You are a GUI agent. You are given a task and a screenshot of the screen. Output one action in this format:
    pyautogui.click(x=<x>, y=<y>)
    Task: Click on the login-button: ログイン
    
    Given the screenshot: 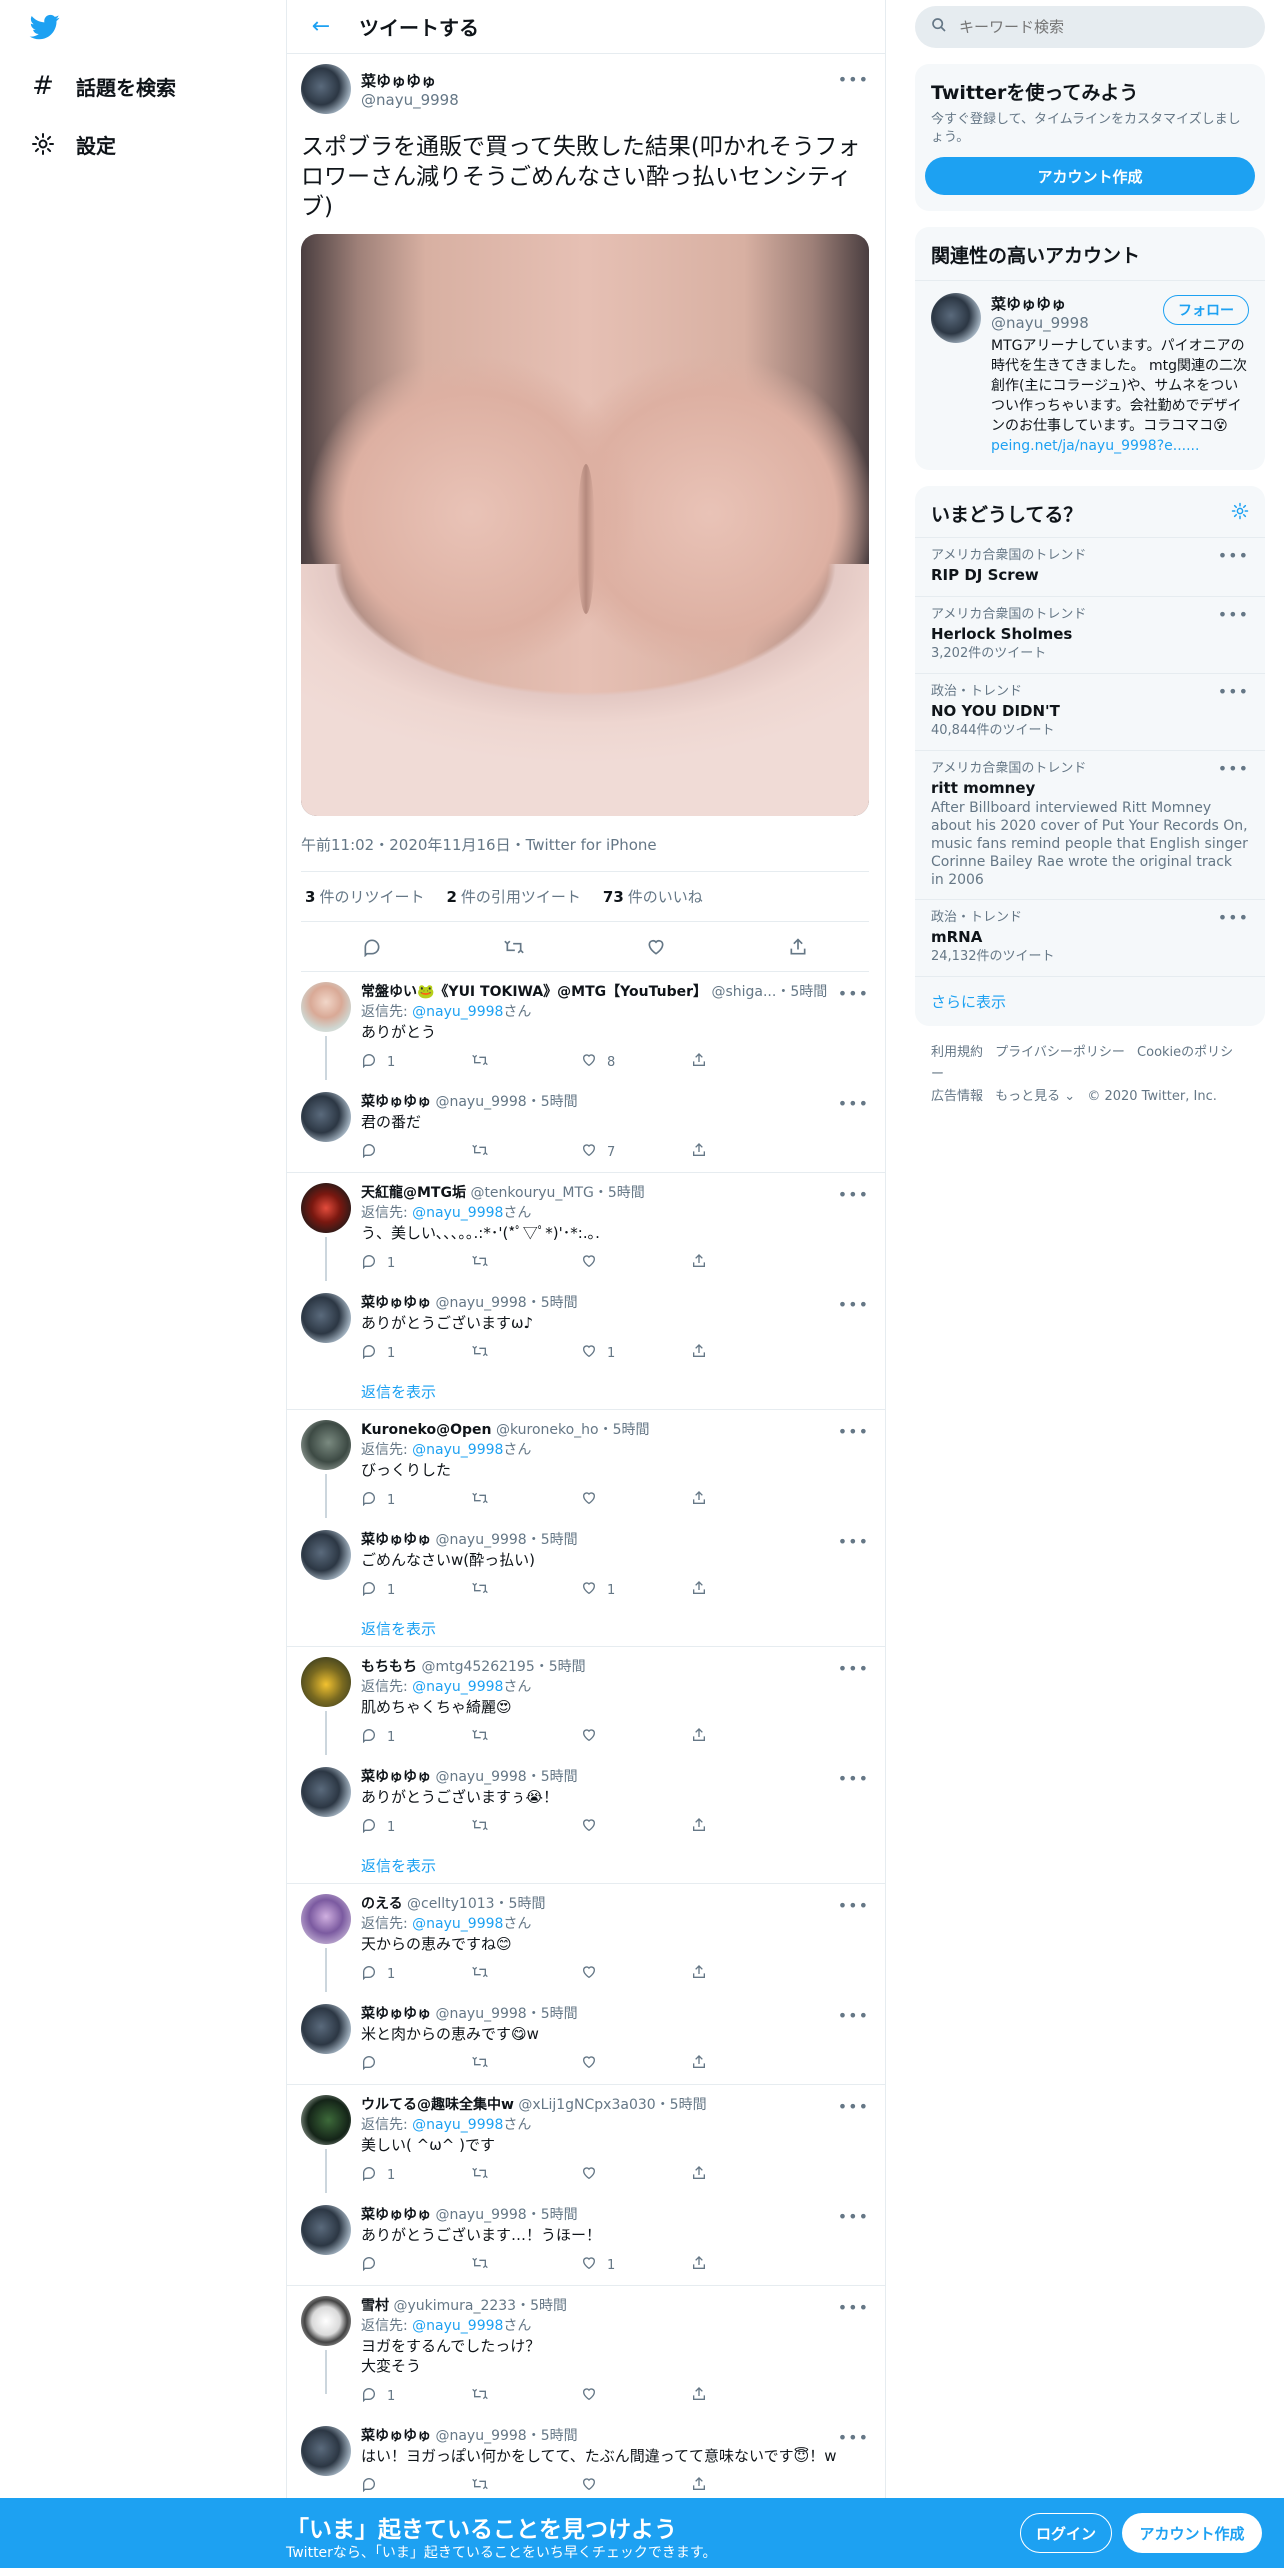 What is the action you would take?
    pyautogui.click(x=1066, y=2533)
    